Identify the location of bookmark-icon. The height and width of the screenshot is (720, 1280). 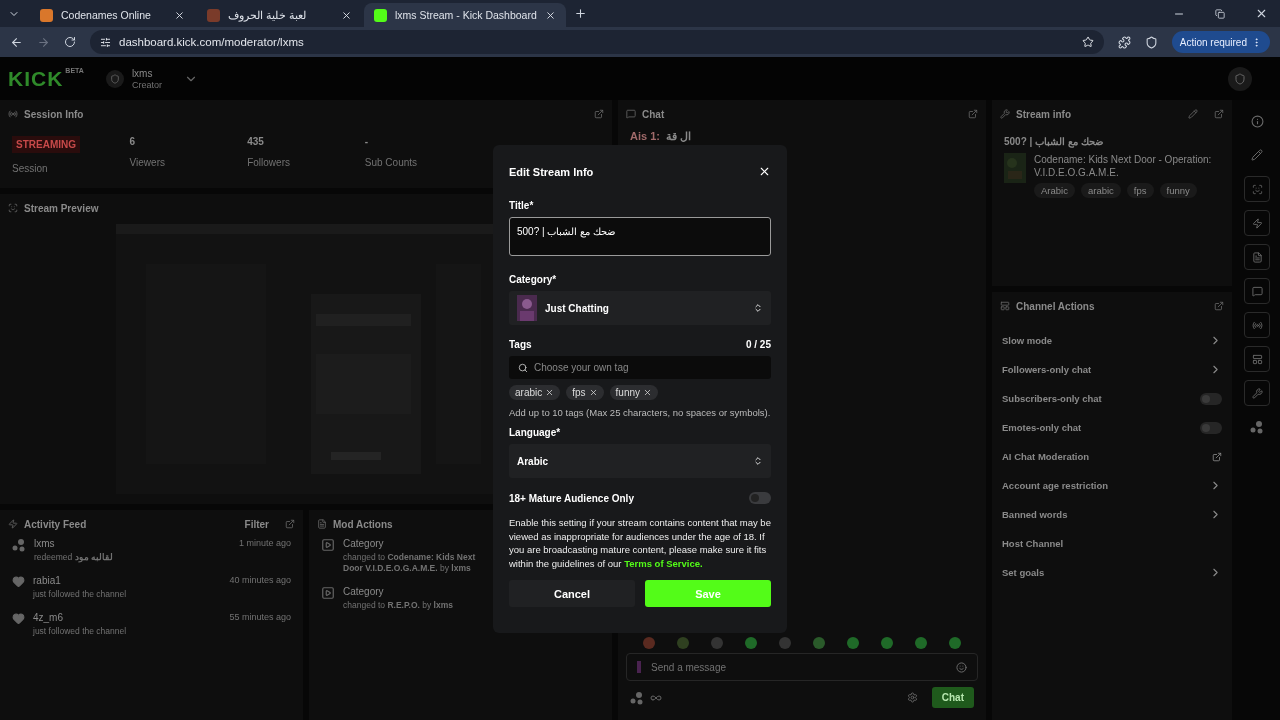
(1087, 42).